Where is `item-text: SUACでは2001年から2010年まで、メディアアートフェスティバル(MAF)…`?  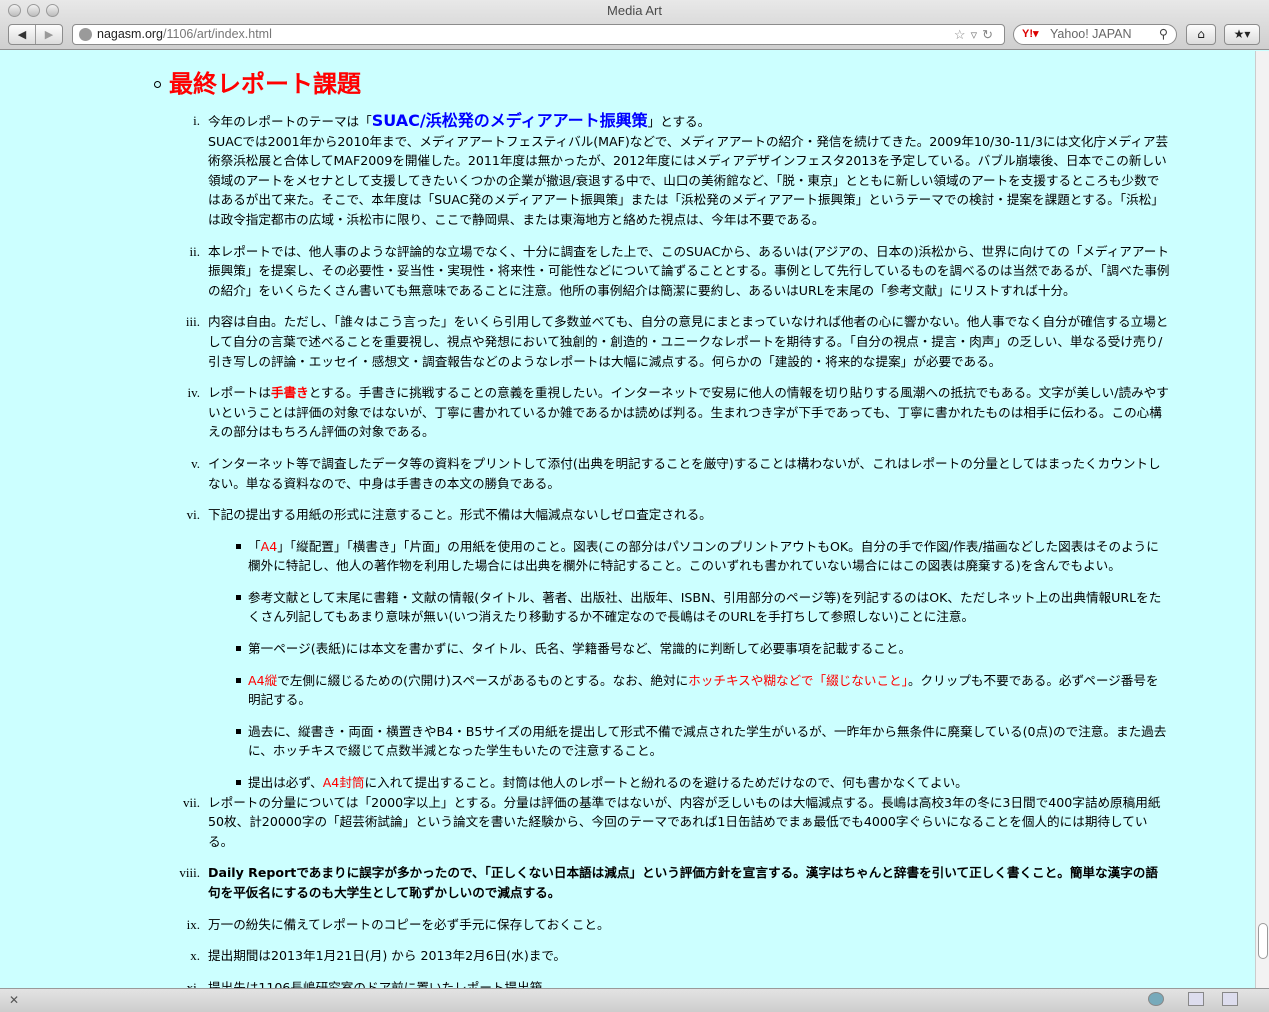 item-text: SUACでは2001年から2010年まで、メディアアートフェスティバル(MAF)… is located at coordinates (688, 180).